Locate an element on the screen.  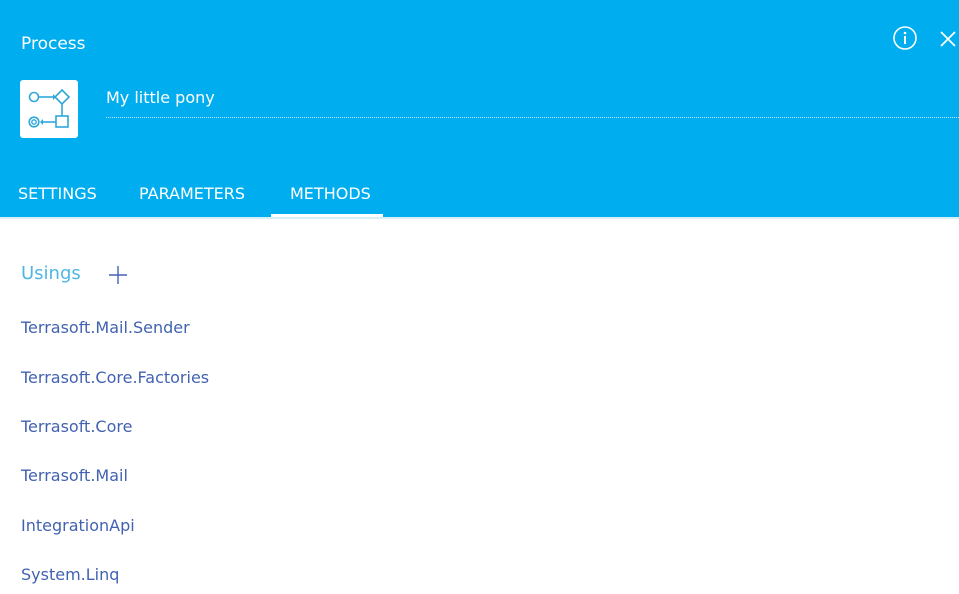
using-item: Terrasoft.Mail is located at coordinates (74, 476).